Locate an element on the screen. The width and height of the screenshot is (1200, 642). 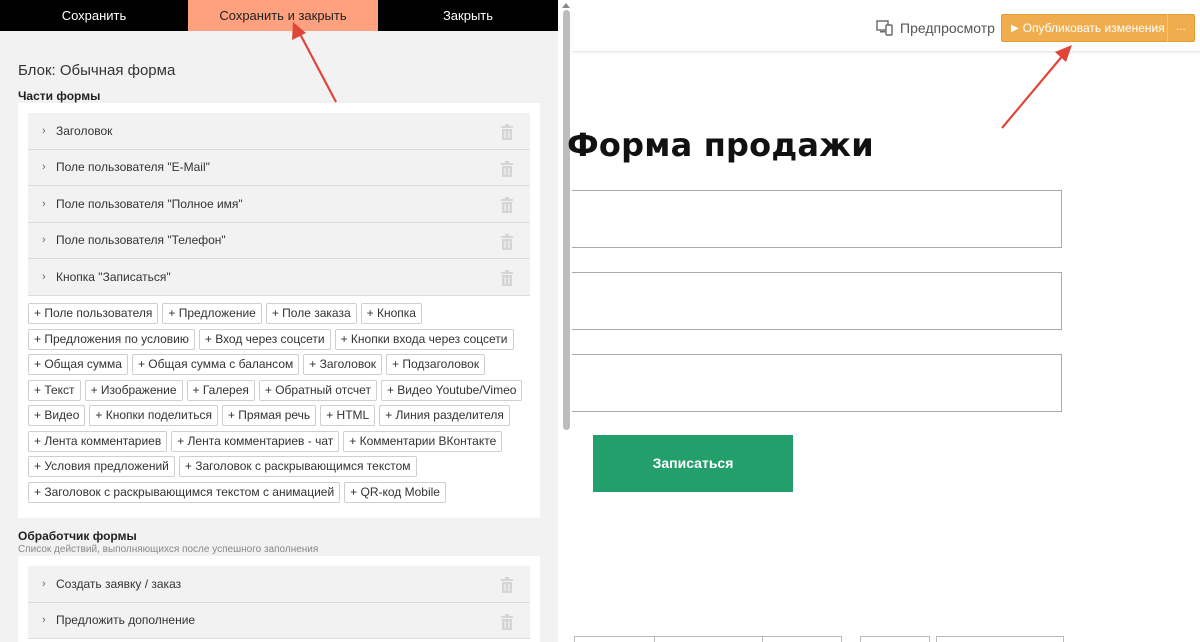
add-countdown-button: + Обратный отсчет is located at coordinates (317, 390).